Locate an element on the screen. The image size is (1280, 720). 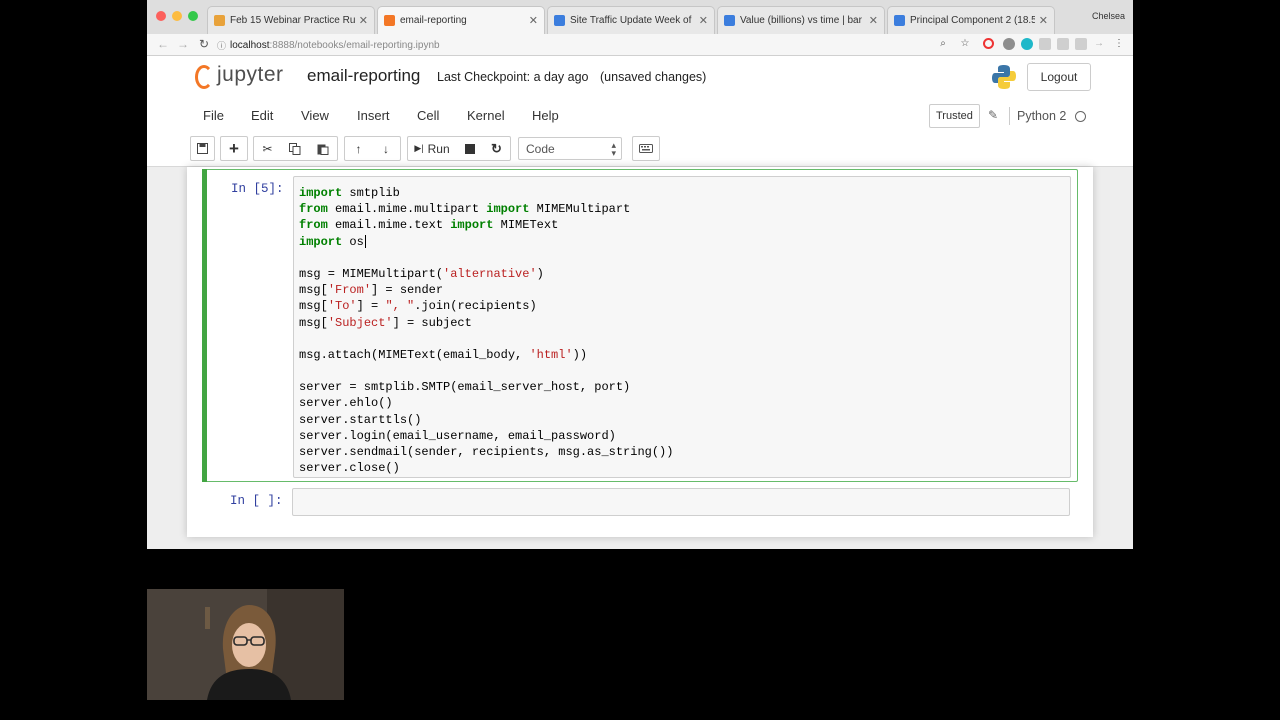
browser-tab-webinar: Feb 15 Webinar Practice Run ✕ is located at coordinates (291, 20).